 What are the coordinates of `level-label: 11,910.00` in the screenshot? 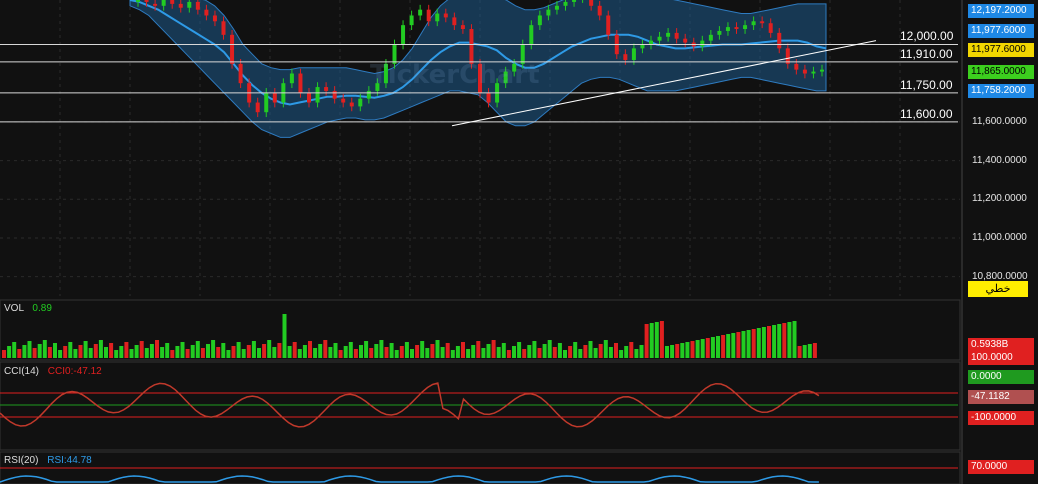 It's located at (926, 53).